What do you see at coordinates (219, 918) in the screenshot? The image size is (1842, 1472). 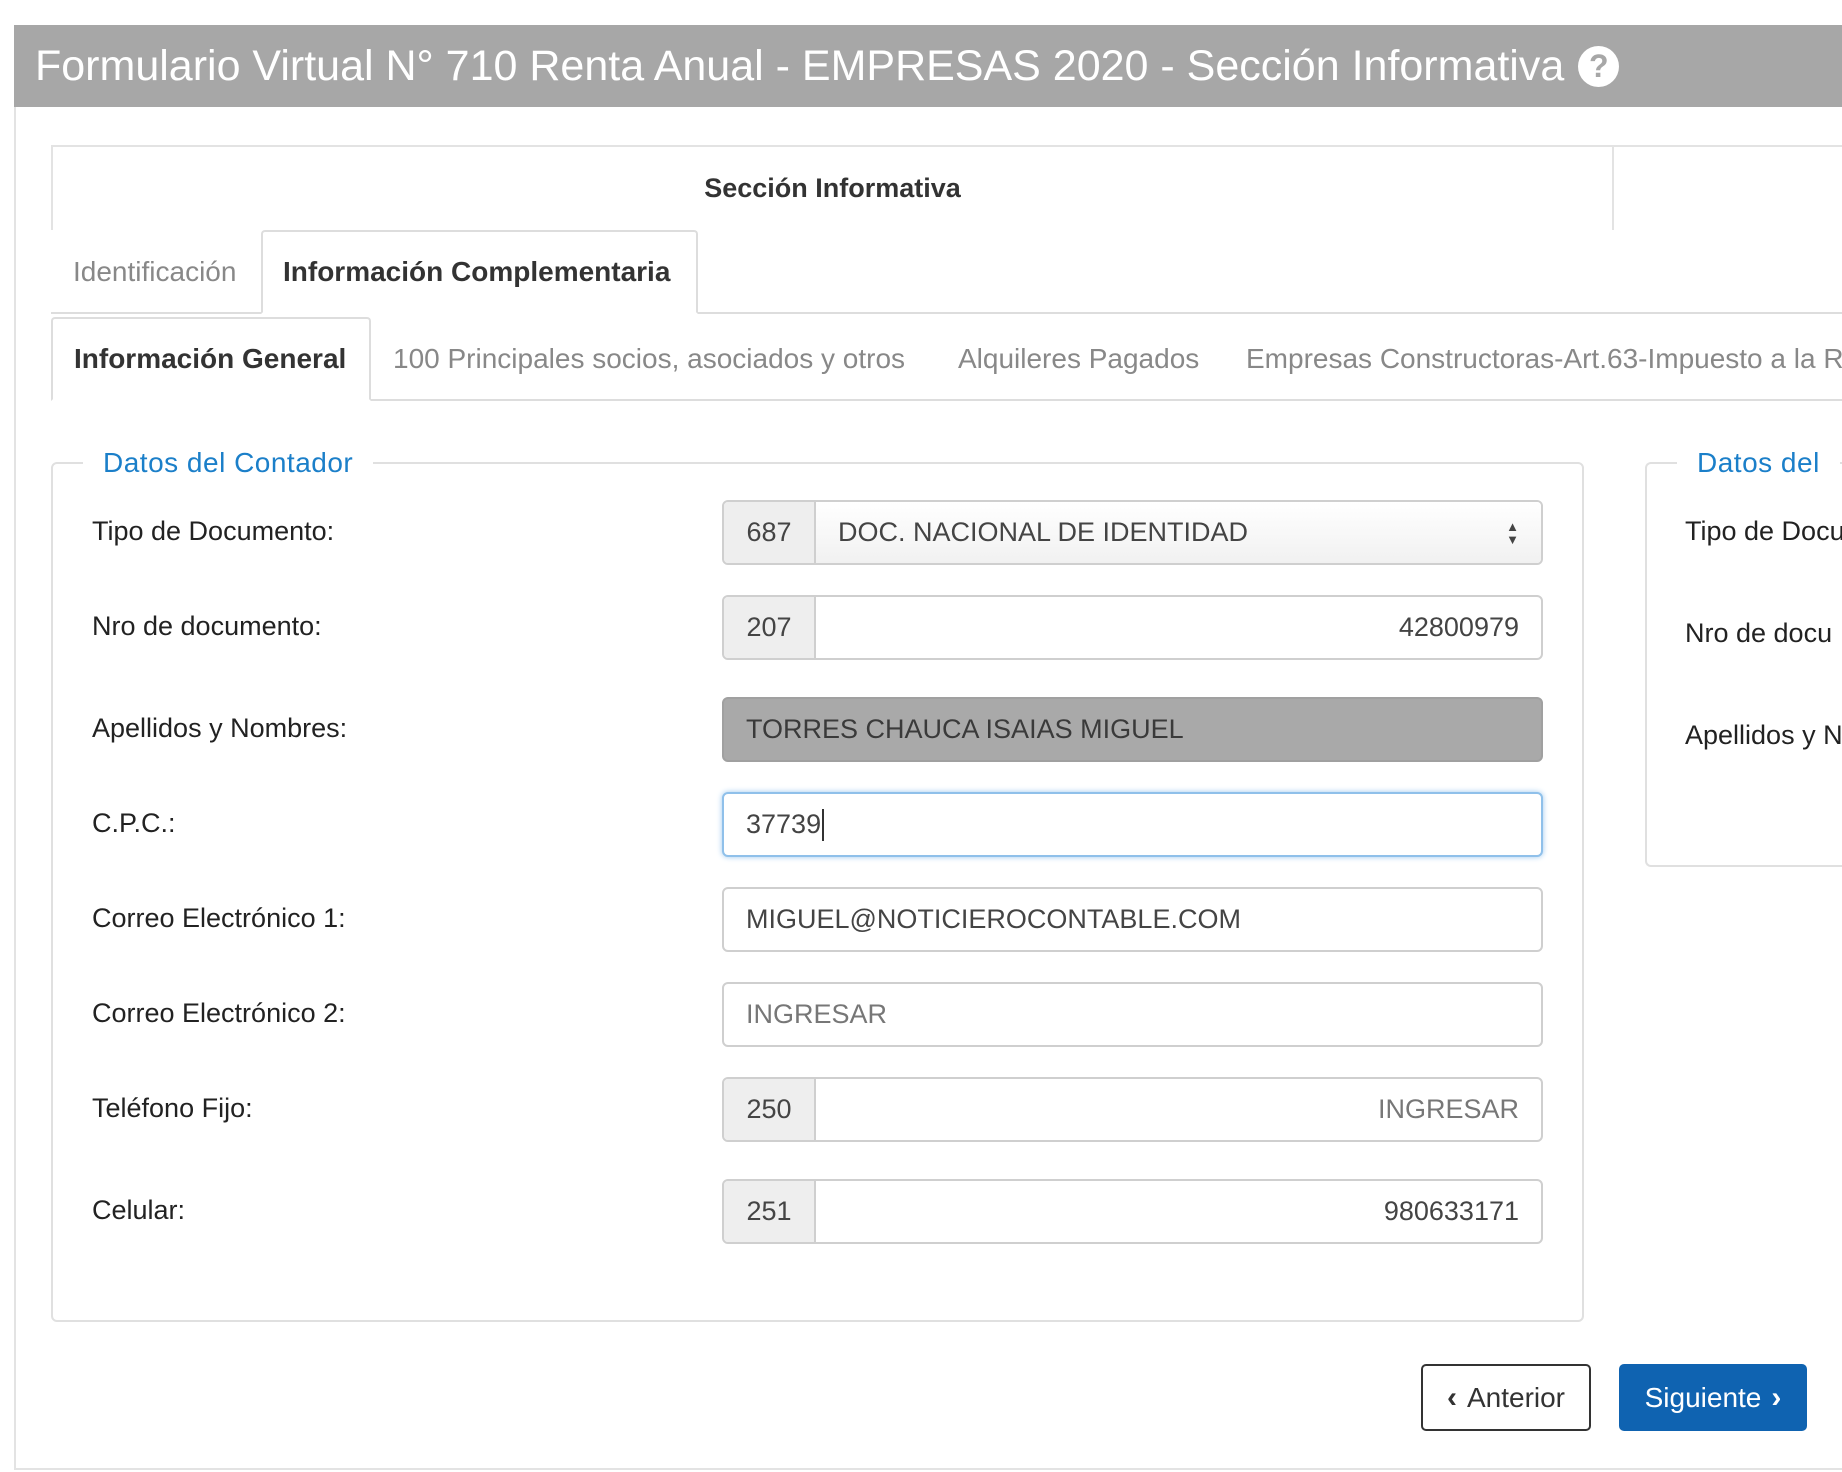 I see `correo1-label: Correo Electrónico 1:` at bounding box center [219, 918].